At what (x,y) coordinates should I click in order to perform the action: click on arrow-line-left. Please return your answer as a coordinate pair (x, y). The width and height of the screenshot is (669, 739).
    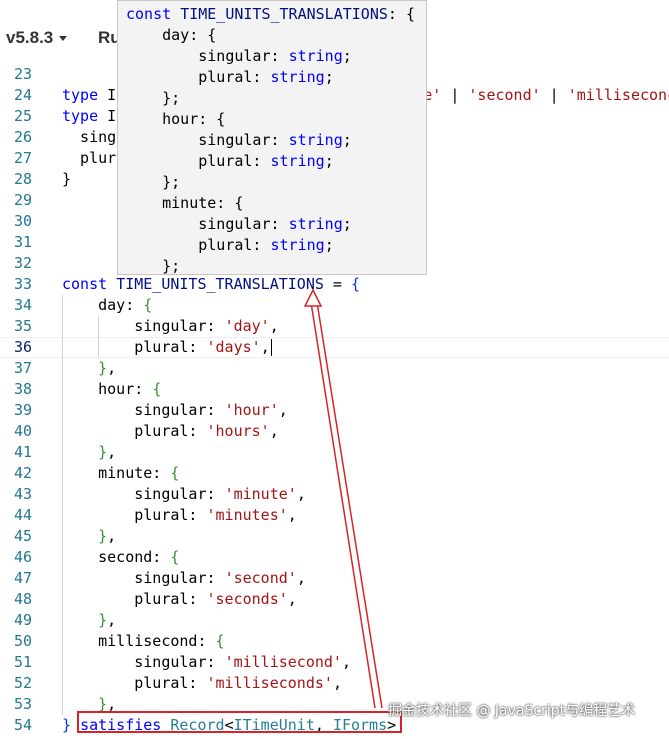
    Looking at the image, I should click on (342, 502).